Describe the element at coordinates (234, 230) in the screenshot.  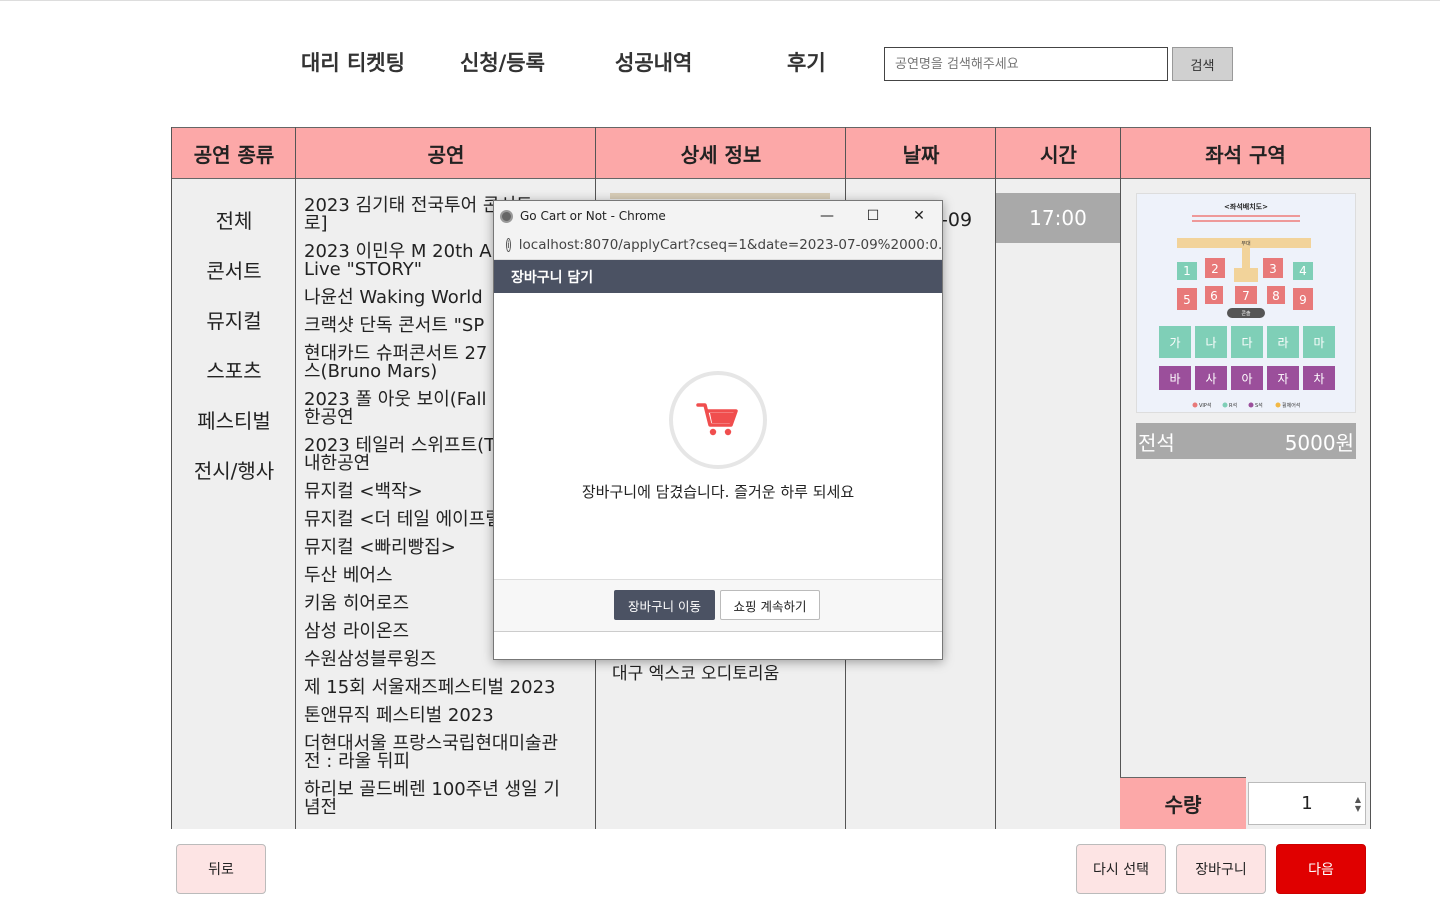
I see `genre-item-all: 전체` at that location.